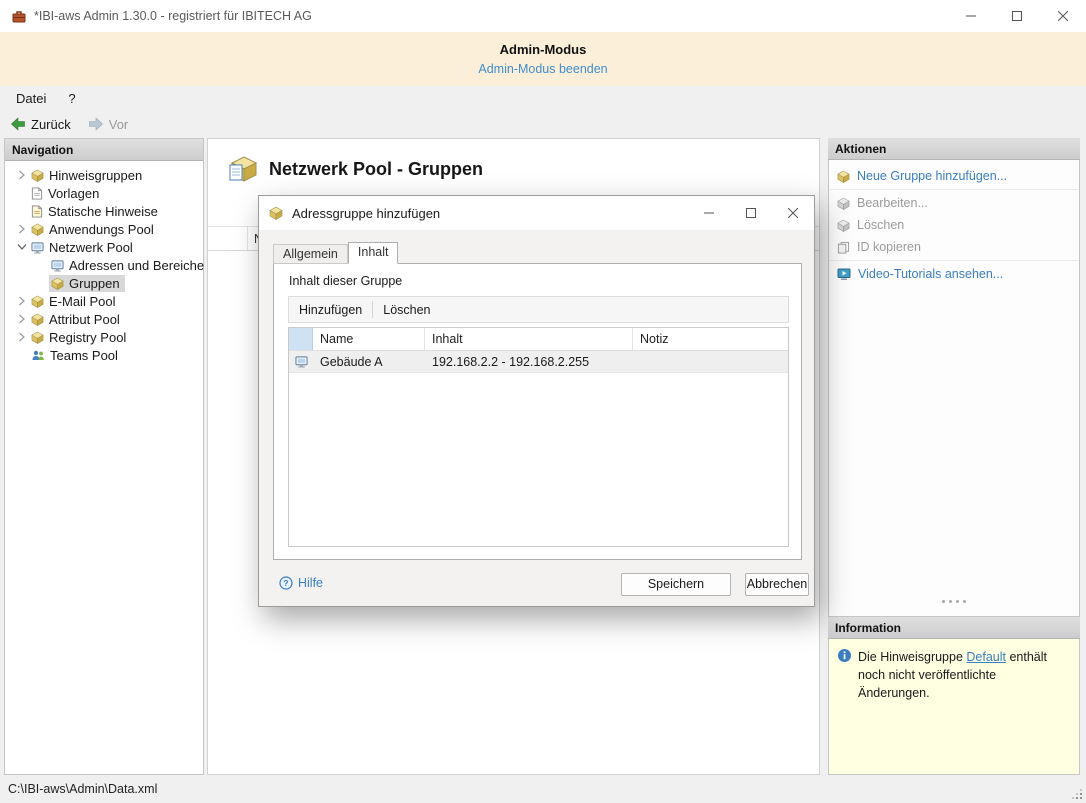 This screenshot has height=803, width=1086. Describe the element at coordinates (104, 150) in the screenshot. I see `navigation-header: Navigation` at that location.